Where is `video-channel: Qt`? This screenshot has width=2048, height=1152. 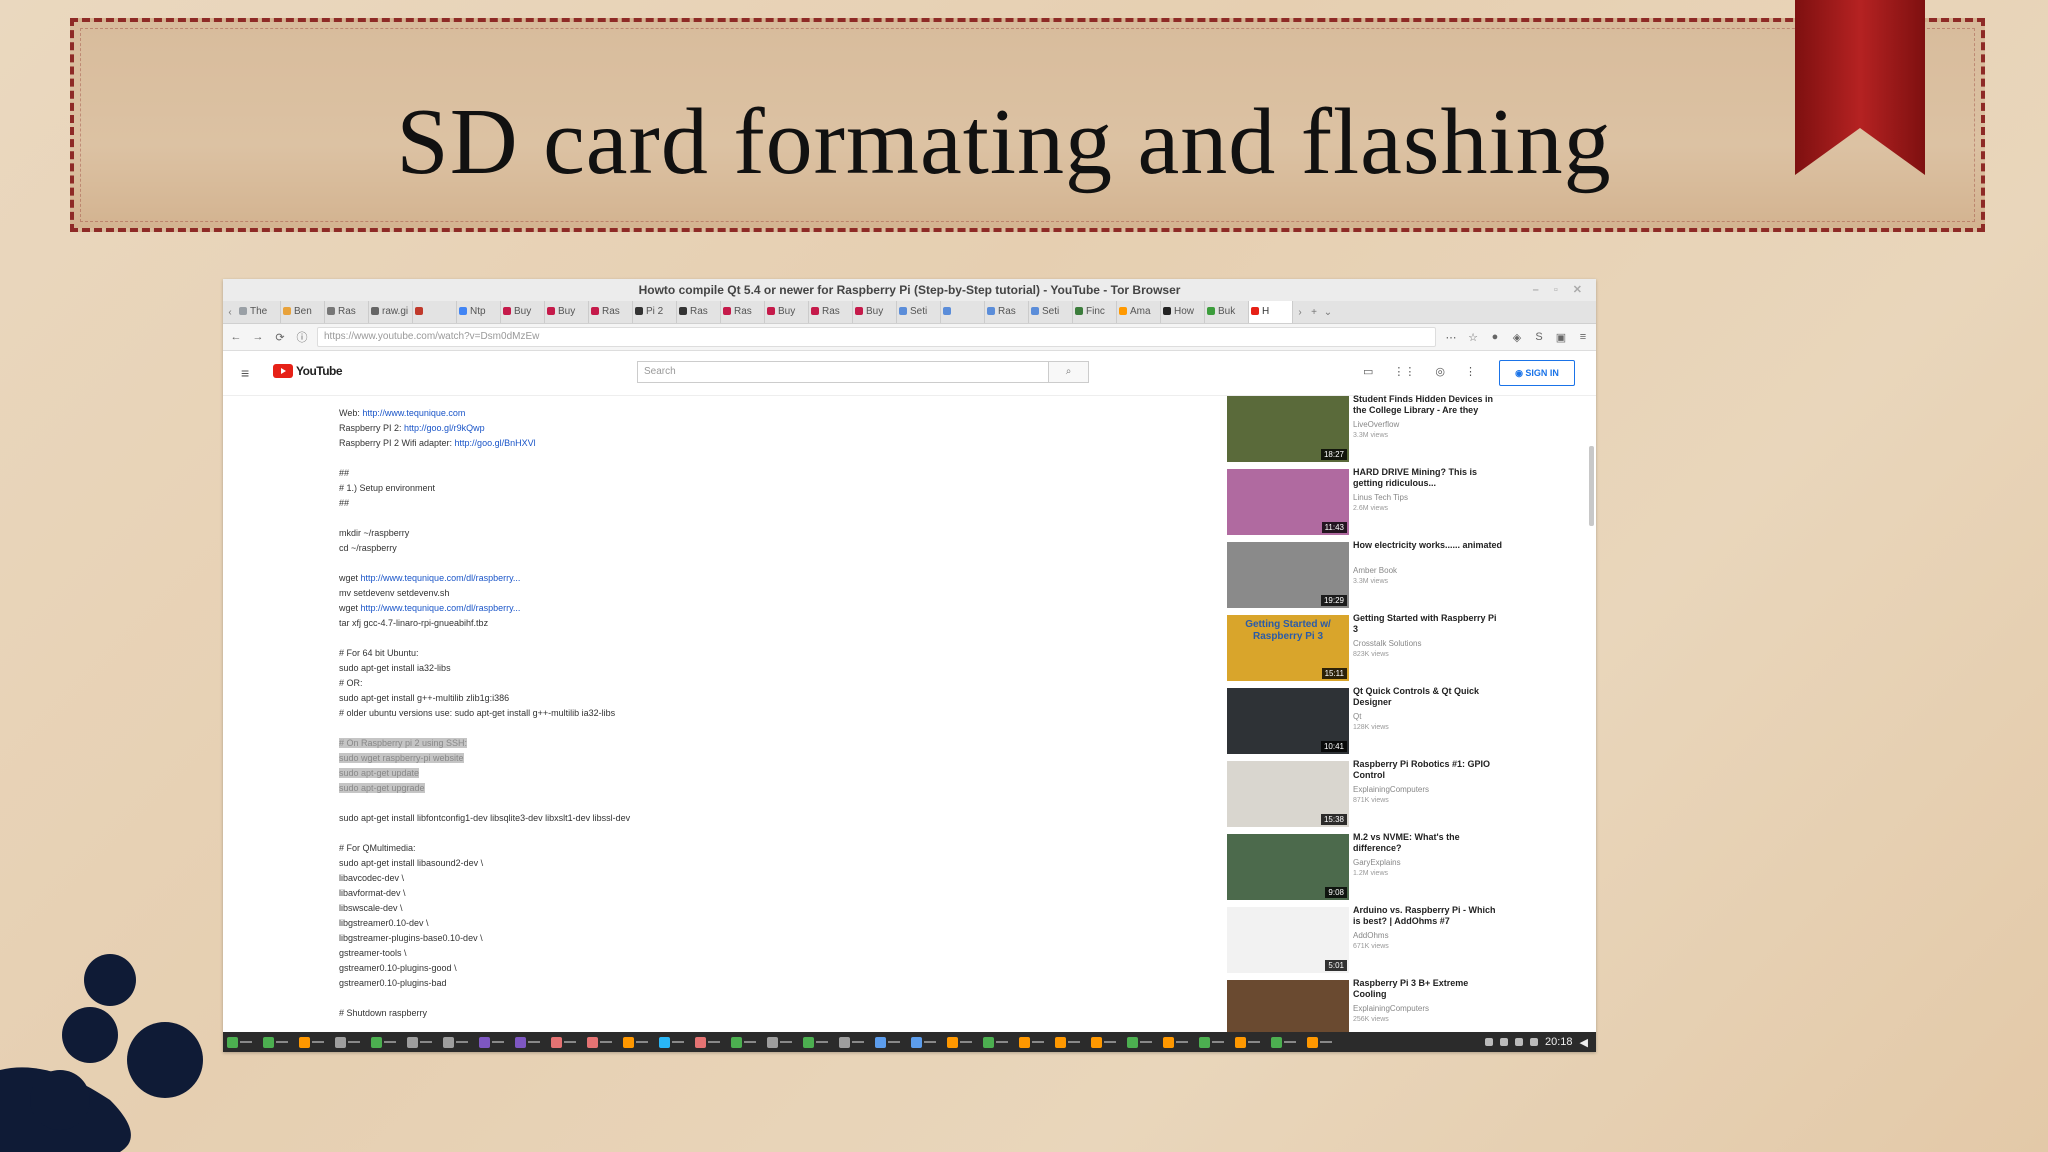 video-channel: Qt is located at coordinates (1357, 716).